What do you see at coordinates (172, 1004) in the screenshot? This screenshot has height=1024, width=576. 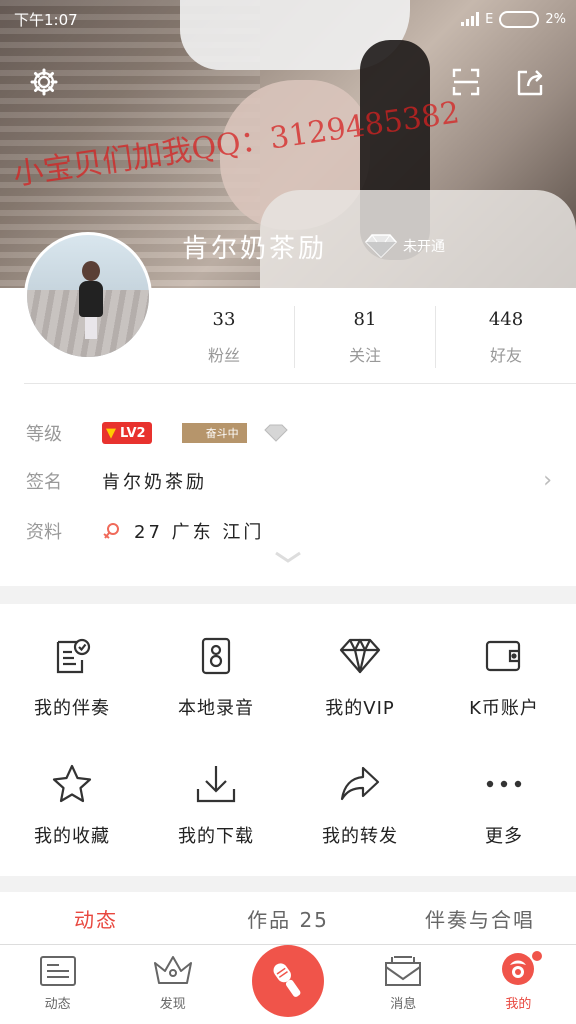 I see `nav-label: 发现` at bounding box center [172, 1004].